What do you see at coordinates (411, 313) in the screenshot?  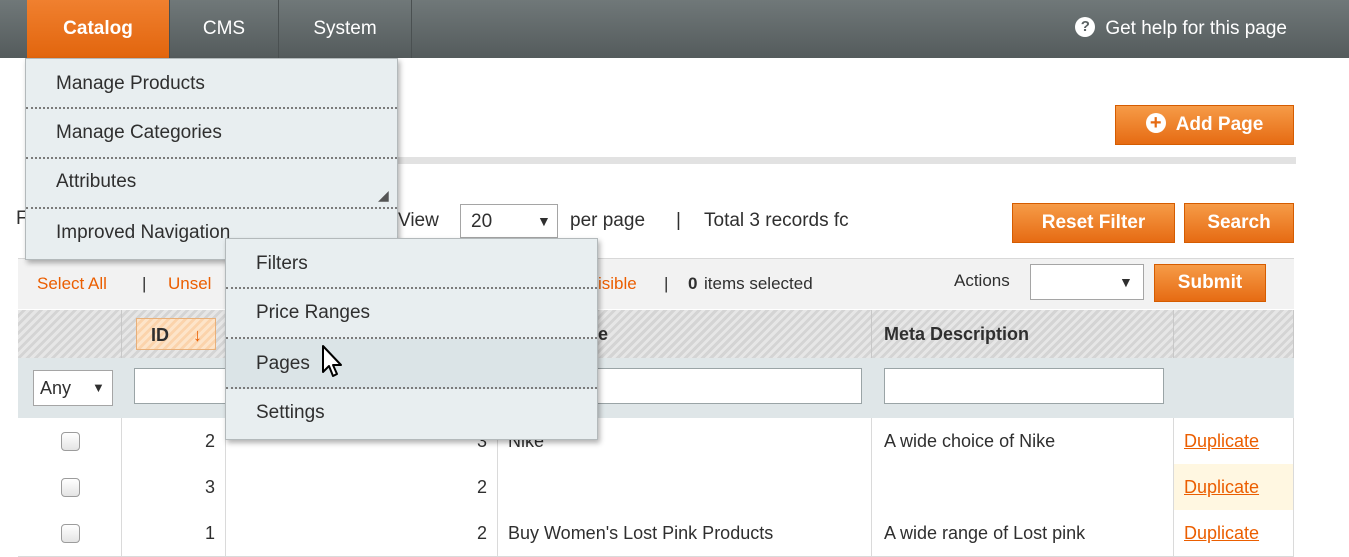 I see `submenu-item-price-ranges: Price Ranges` at bounding box center [411, 313].